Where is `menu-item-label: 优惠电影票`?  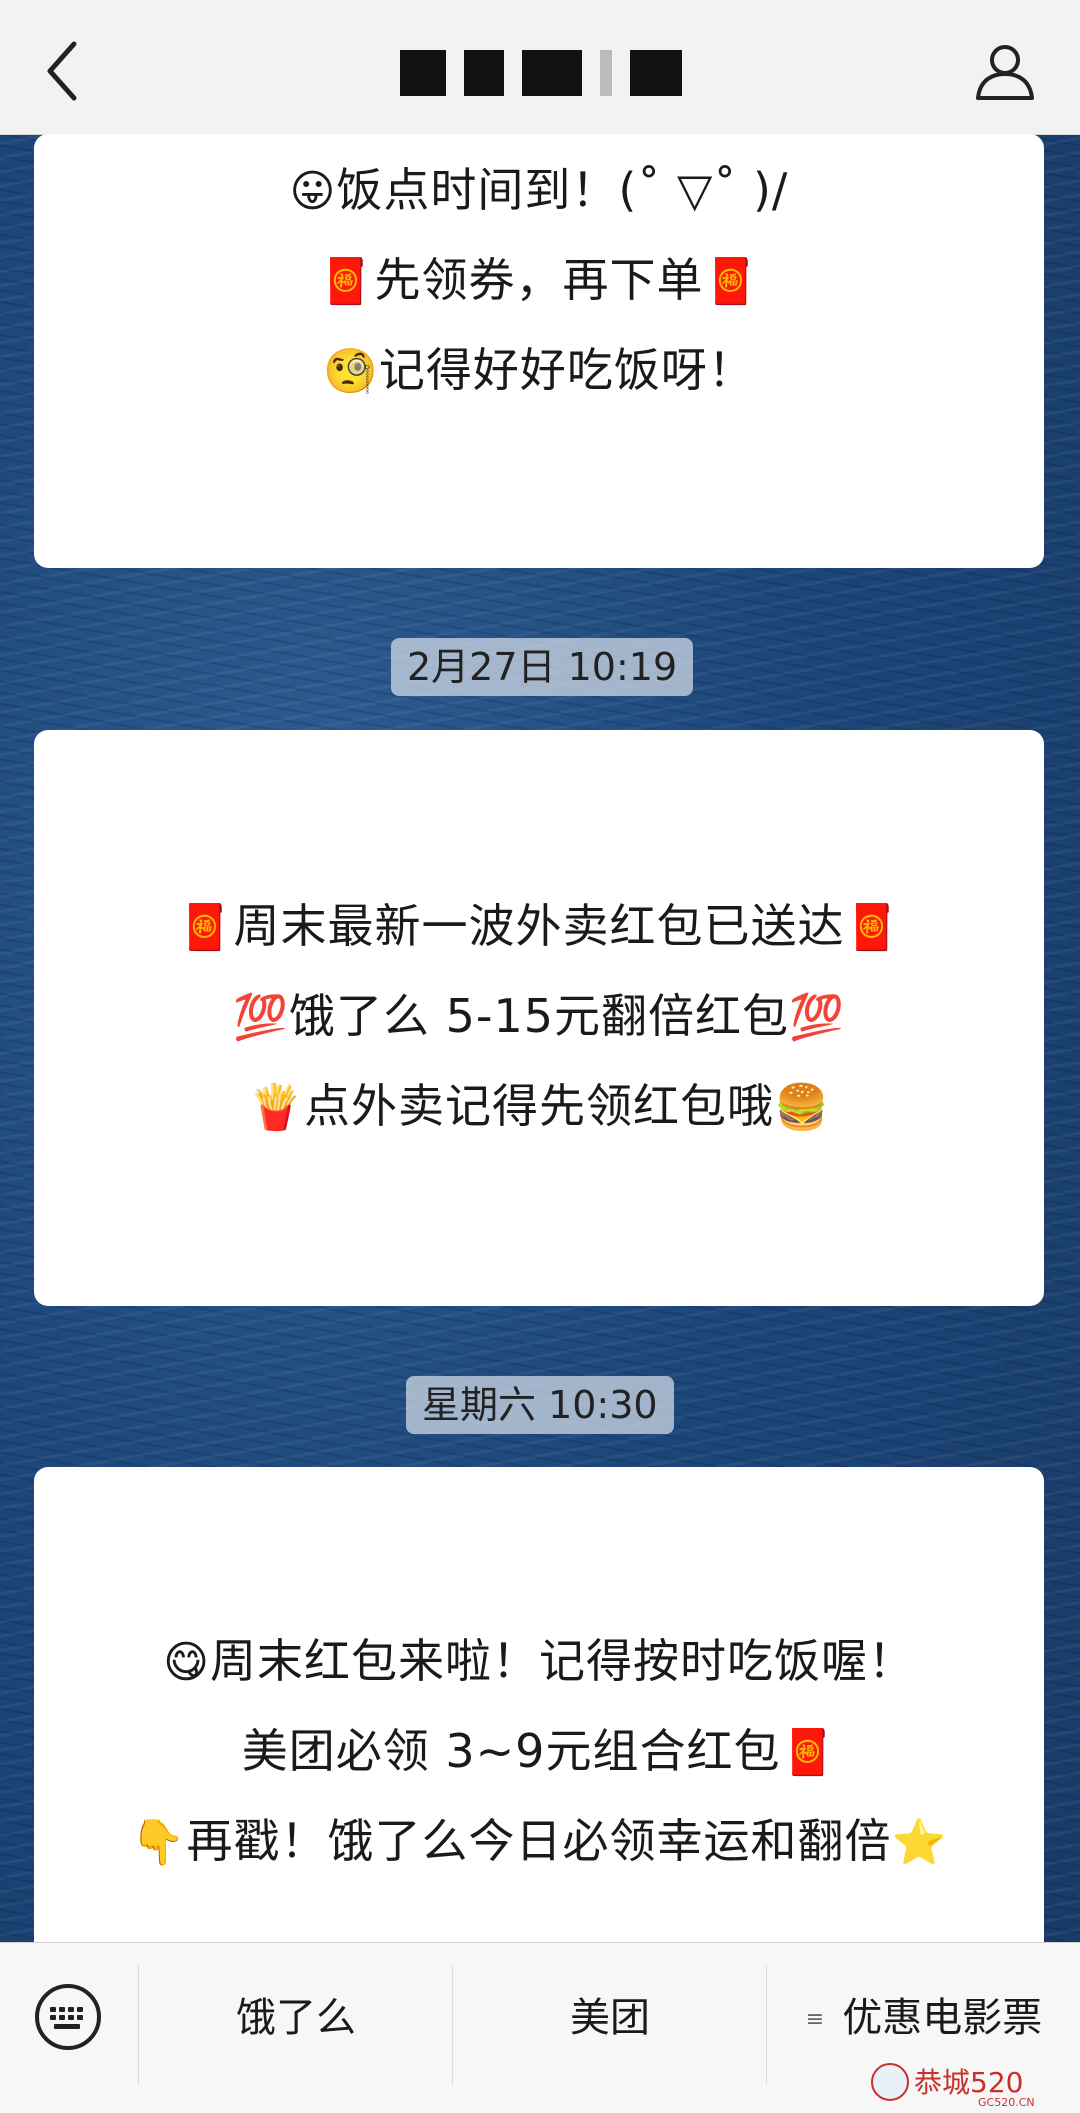
menu-item-label: 优惠电影票 is located at coordinates (942, 2018).